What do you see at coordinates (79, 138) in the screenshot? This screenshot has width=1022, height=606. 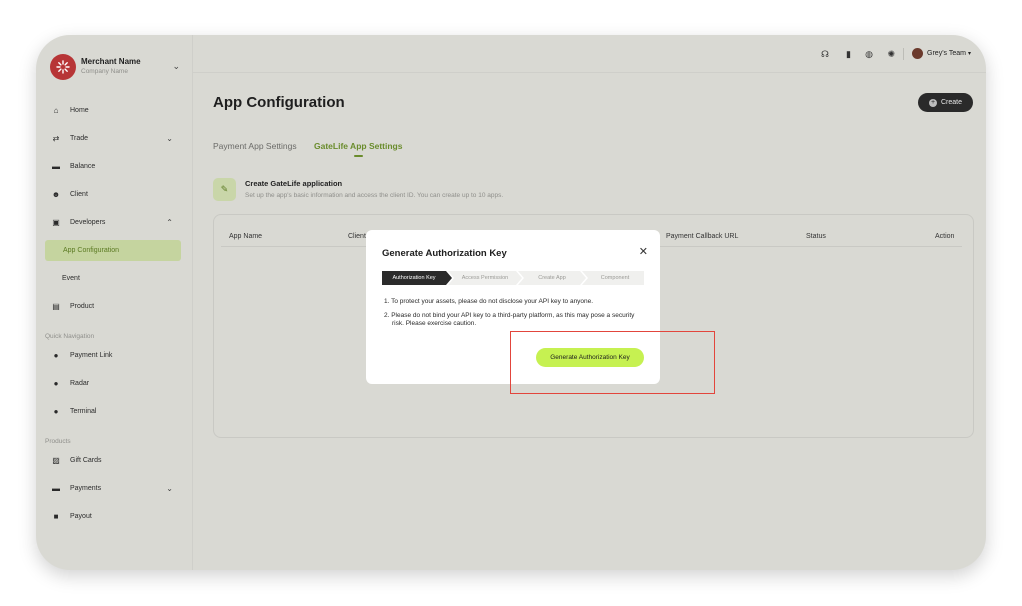 I see `sidebar-item-label: Trade` at bounding box center [79, 138].